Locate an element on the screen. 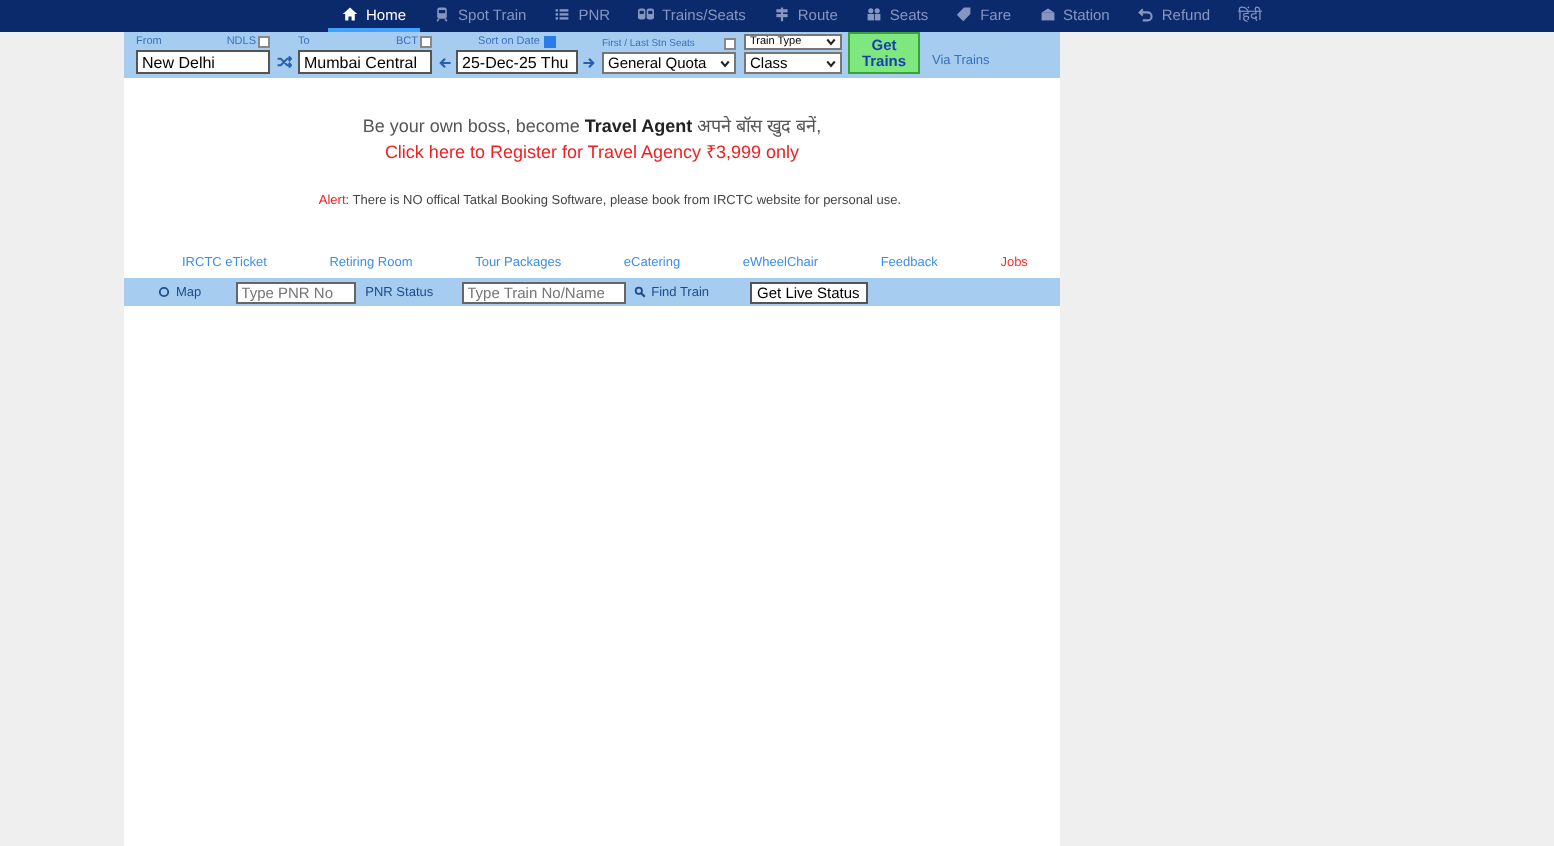 The width and height of the screenshot is (1554, 846). seats-icon is located at coordinates (646, 14).